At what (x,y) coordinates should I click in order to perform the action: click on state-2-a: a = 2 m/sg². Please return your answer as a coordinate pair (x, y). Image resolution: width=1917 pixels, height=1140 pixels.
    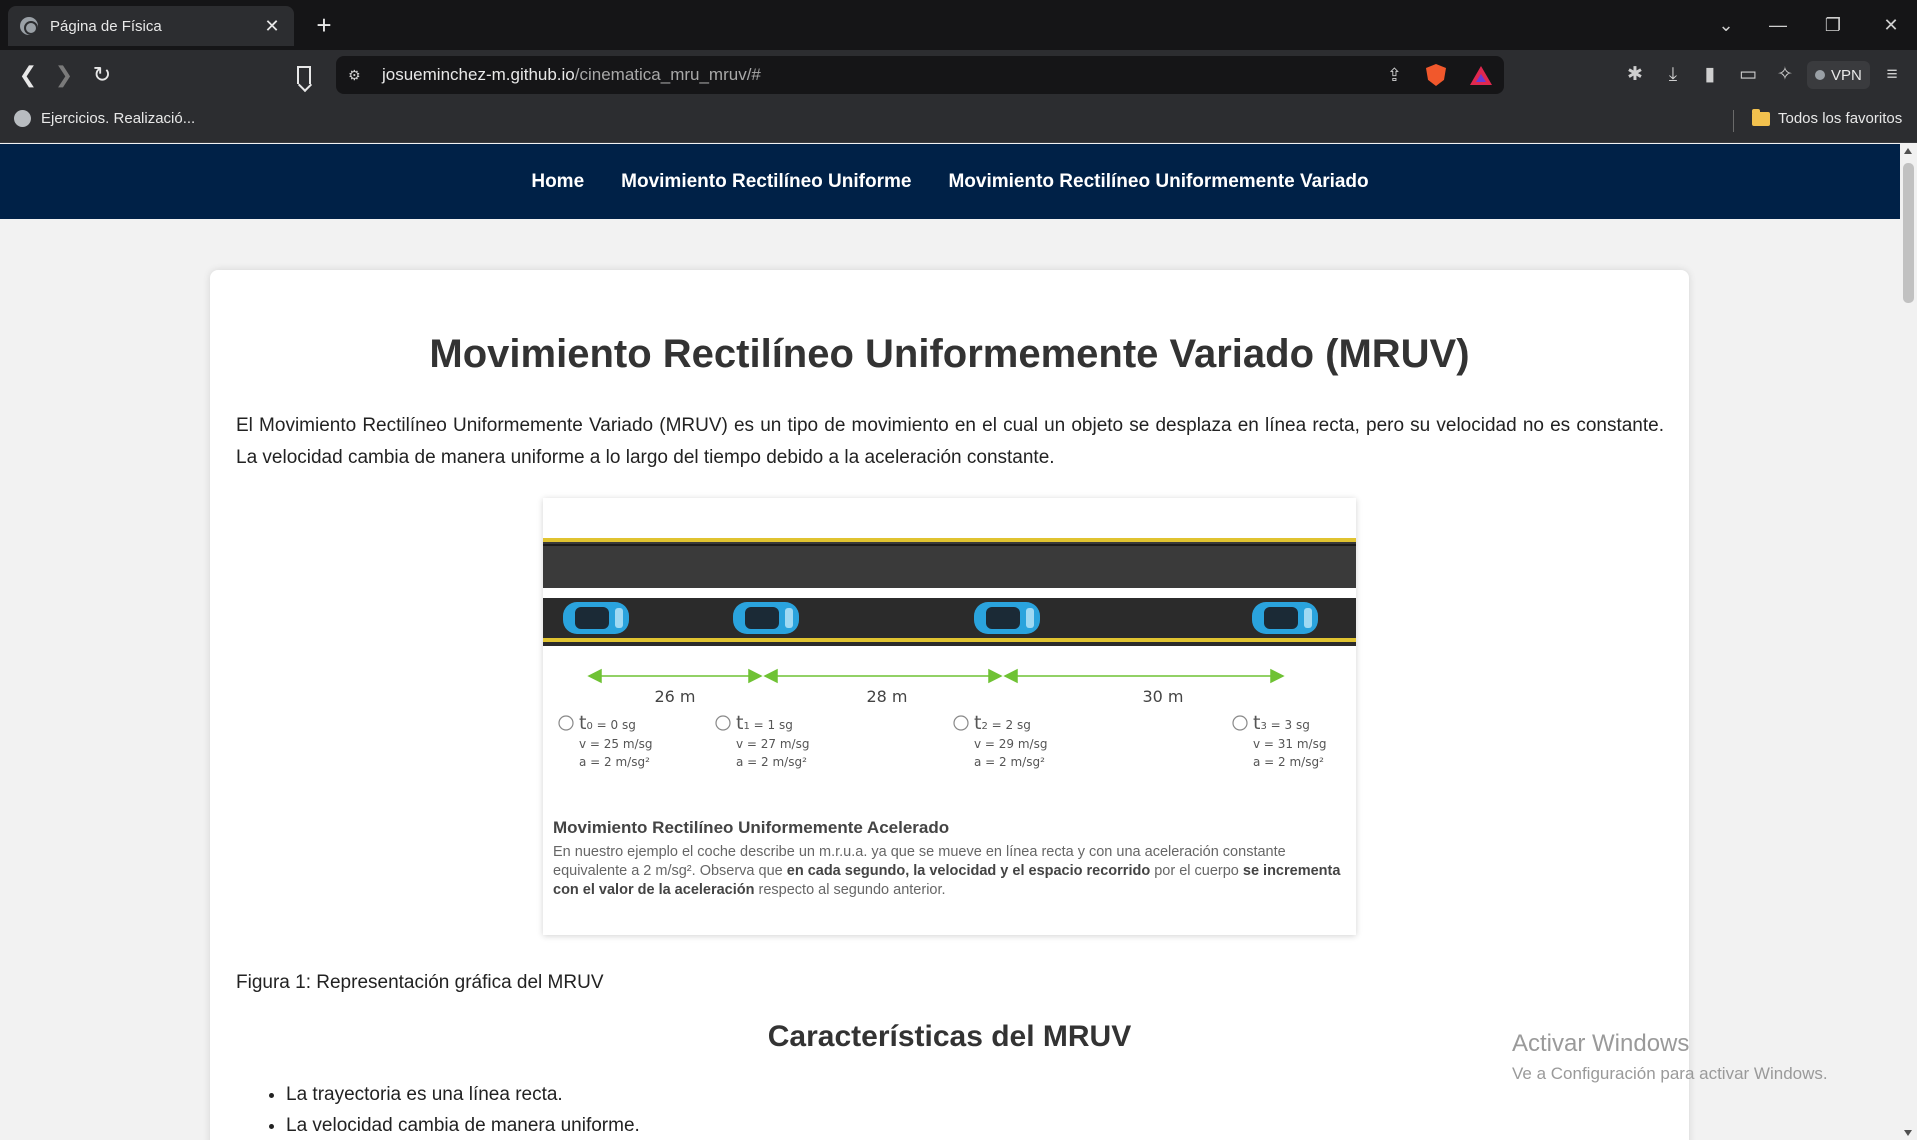
    Looking at the image, I should click on (1009, 762).